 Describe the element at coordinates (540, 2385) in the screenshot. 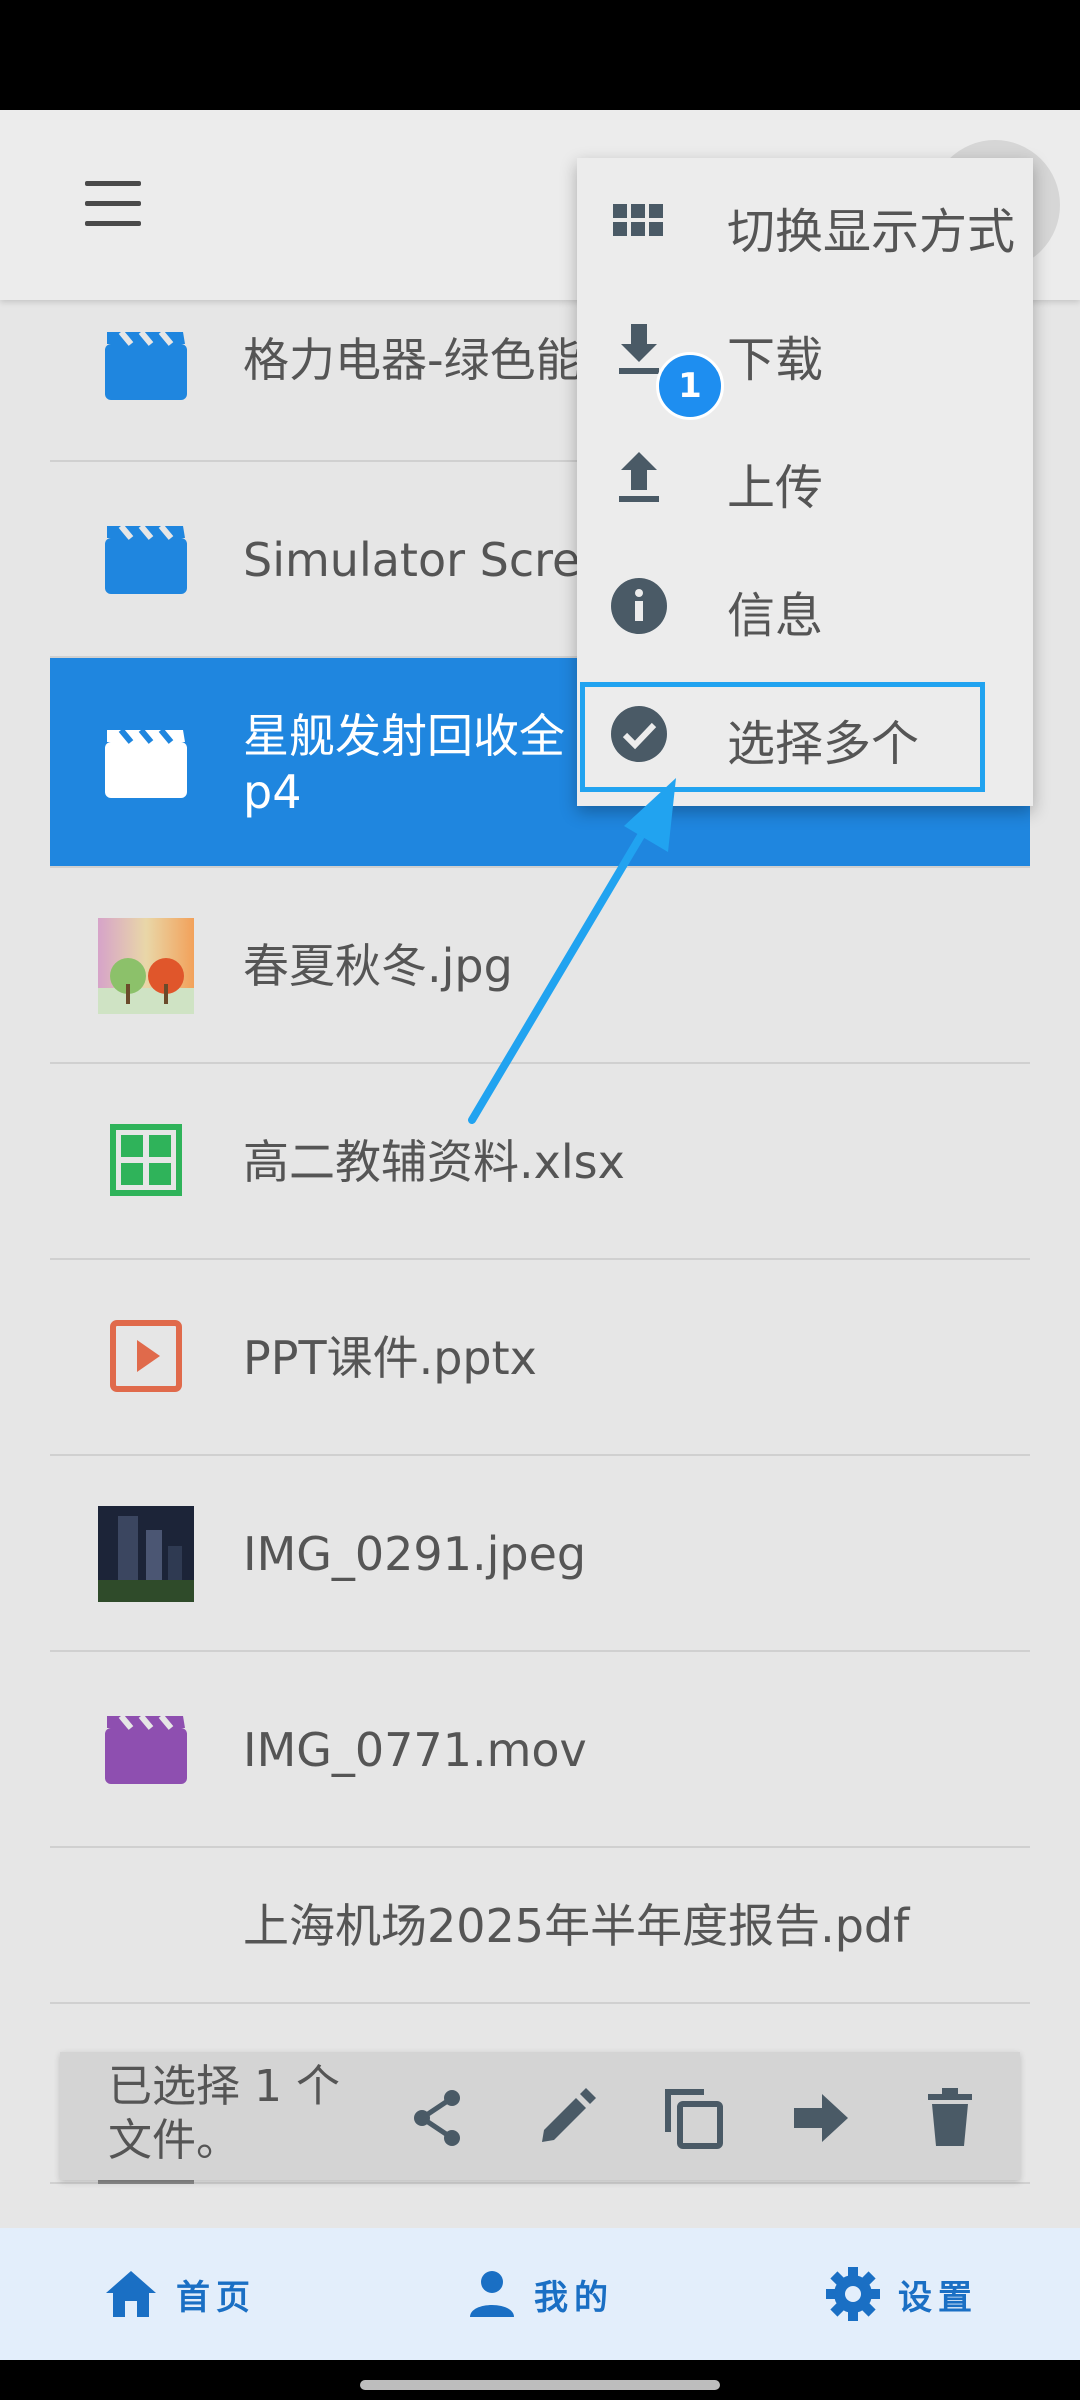

I see `gesture-handle` at that location.